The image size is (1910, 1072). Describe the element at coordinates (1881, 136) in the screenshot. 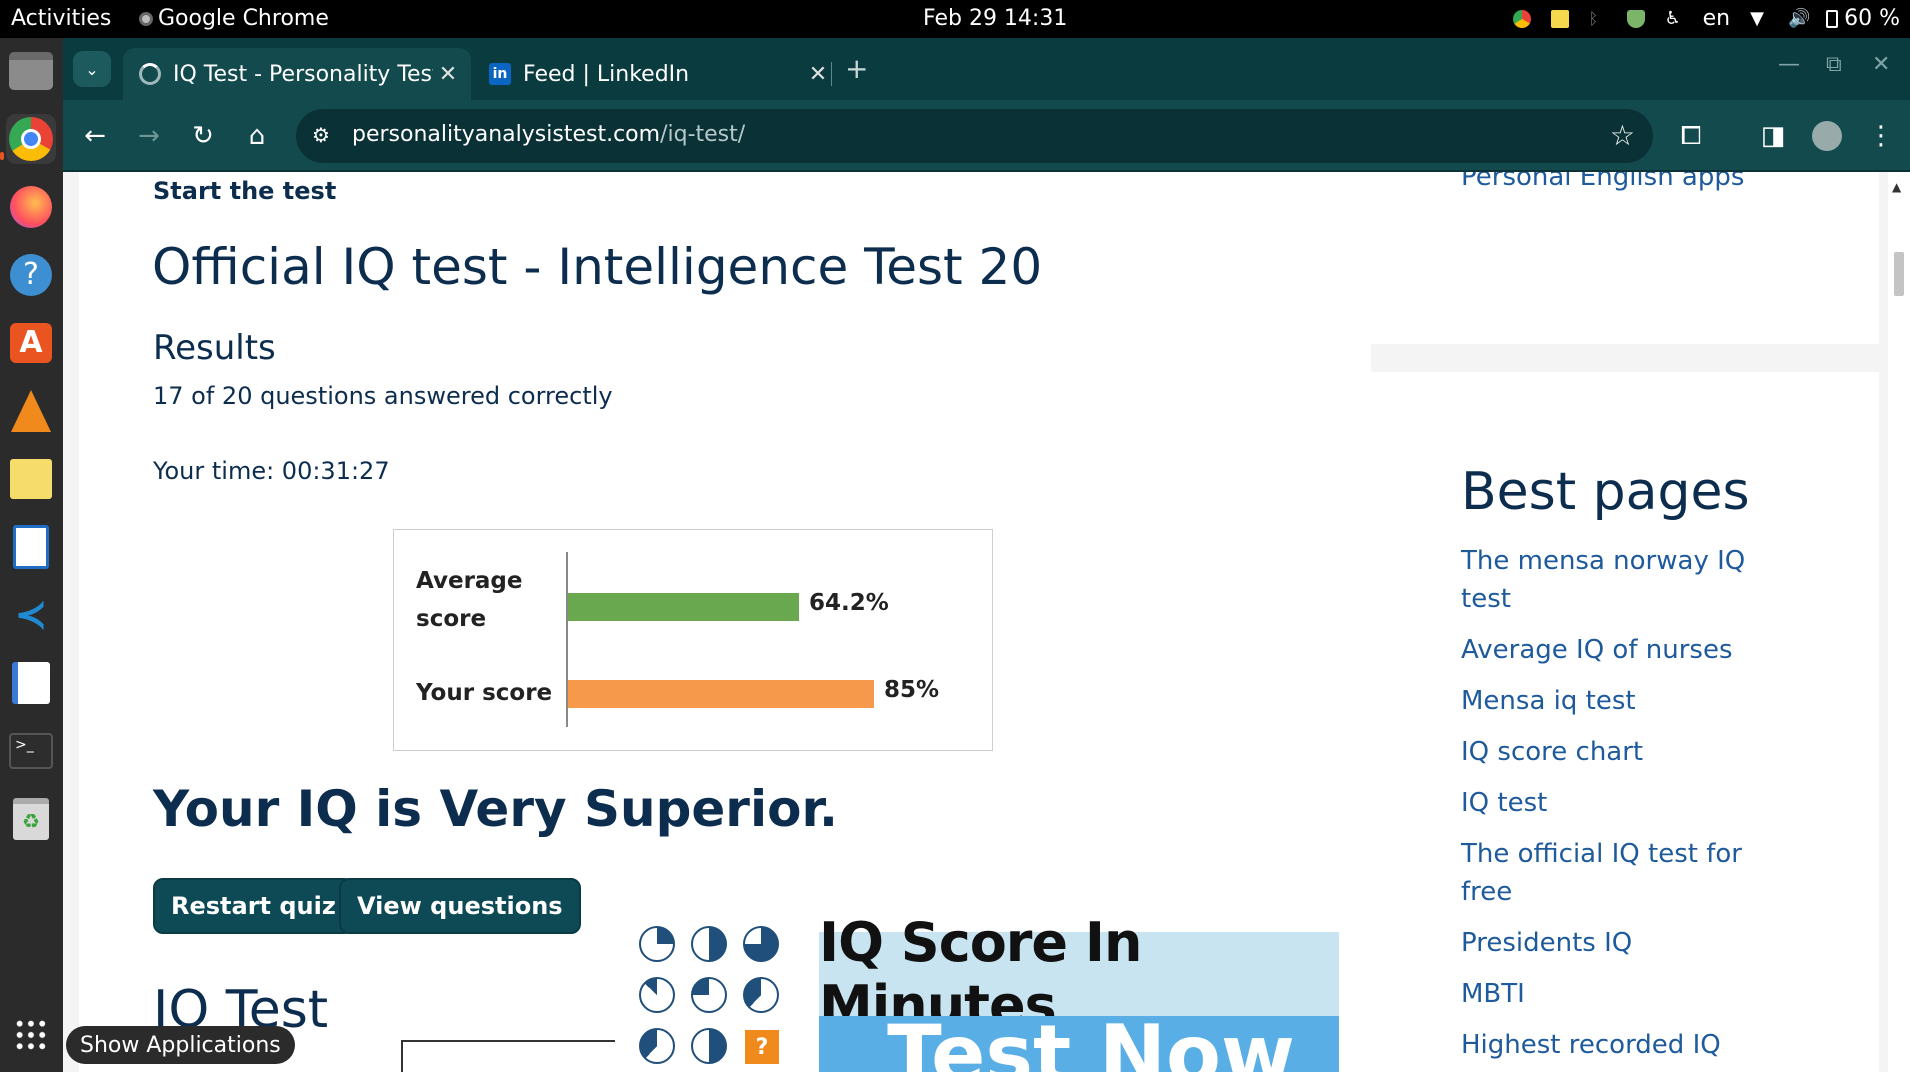

I see `menu-kebab-icon: ⋮` at that location.